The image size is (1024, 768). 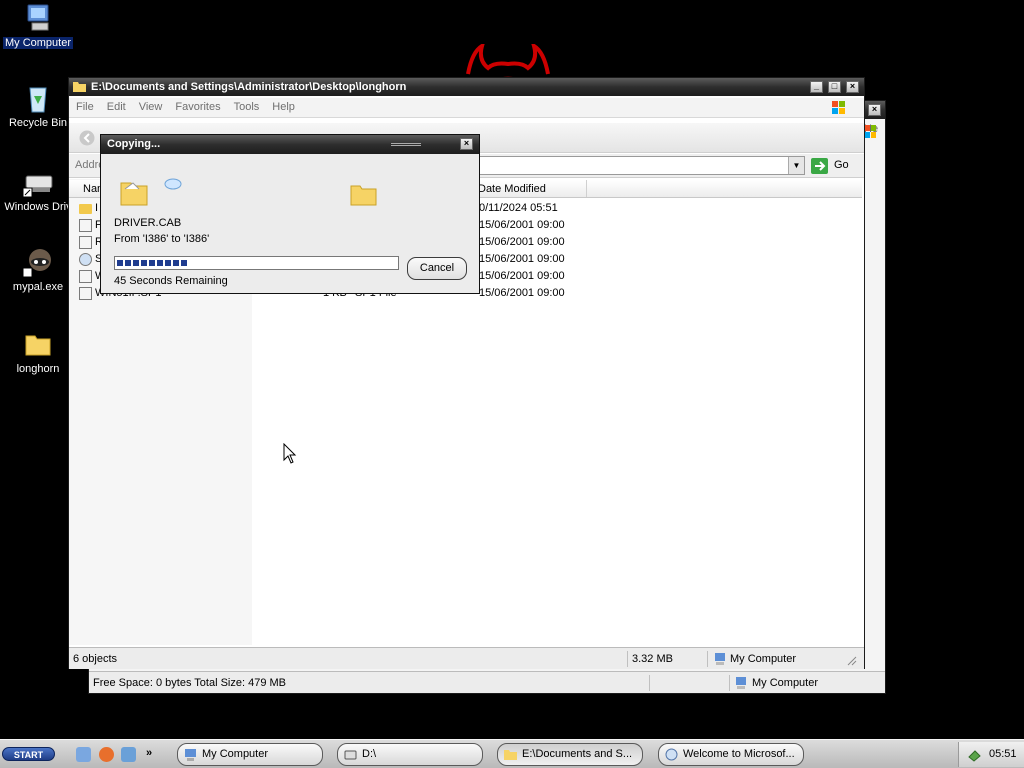 What do you see at coordinates (283, 105) in the screenshot?
I see `menu-help: Help` at bounding box center [283, 105].